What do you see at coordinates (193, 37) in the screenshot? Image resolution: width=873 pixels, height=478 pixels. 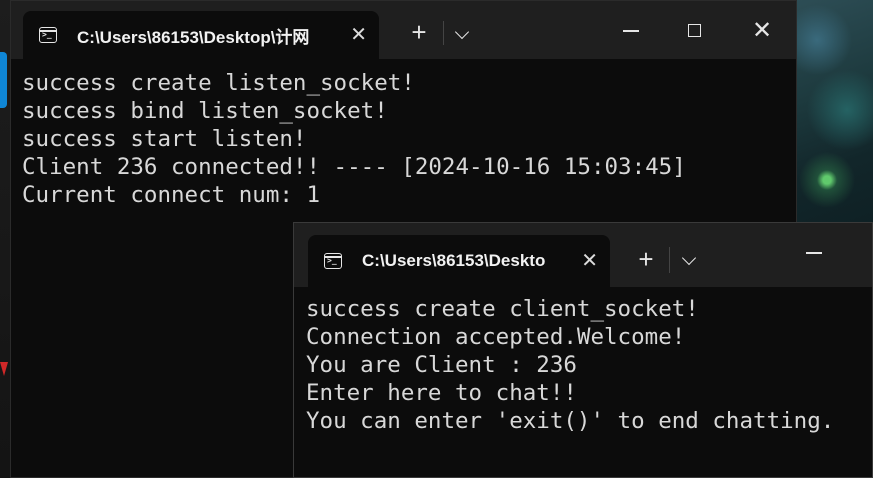 I see `server-tab-title: C:\Users\86153\Desktop\计网` at bounding box center [193, 37].